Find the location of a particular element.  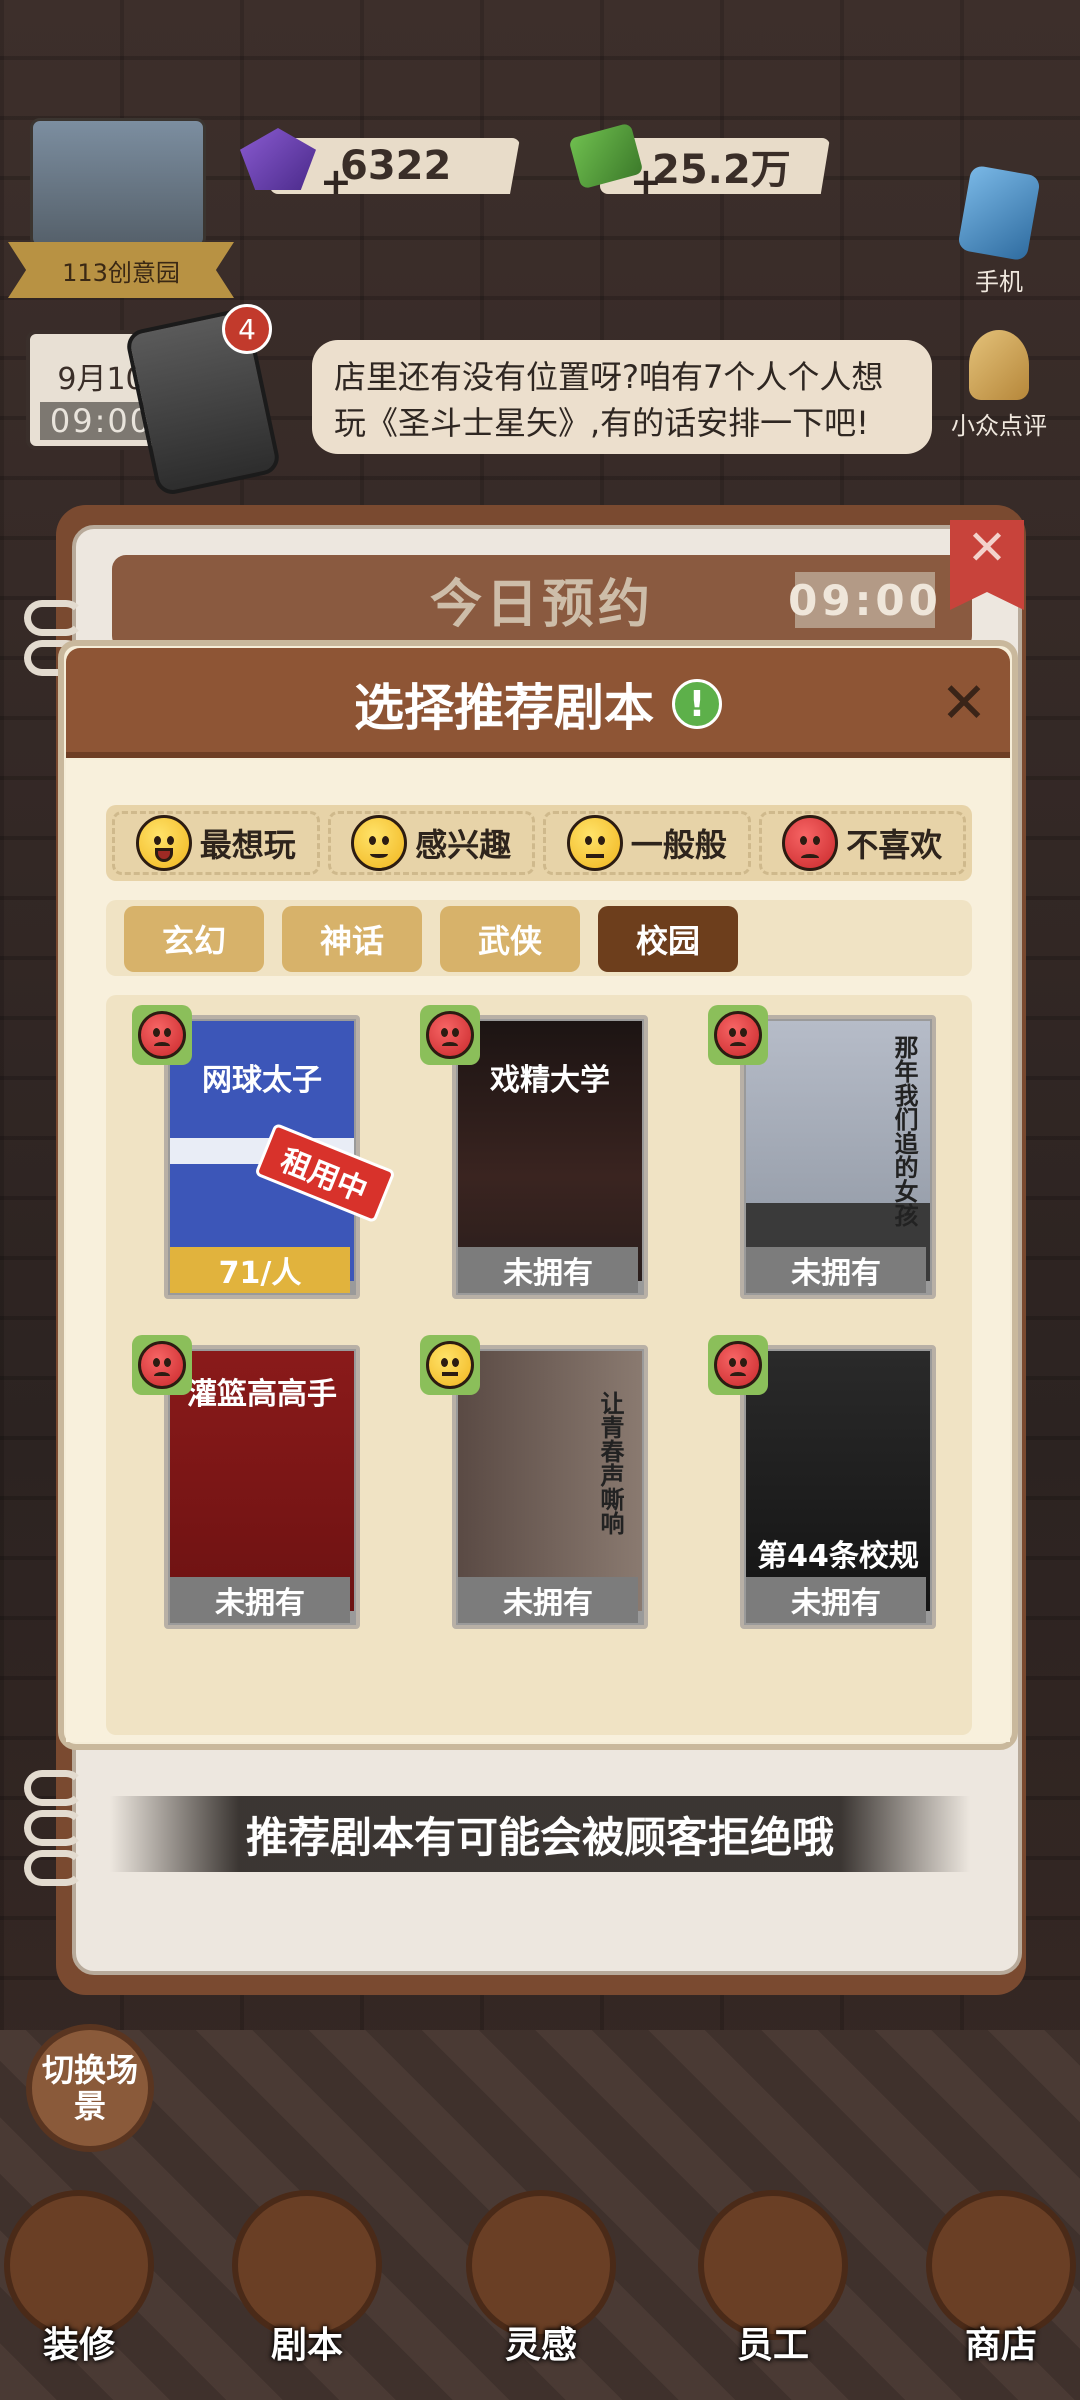

tab-wuxia: 武侠 is located at coordinates (510, 939).